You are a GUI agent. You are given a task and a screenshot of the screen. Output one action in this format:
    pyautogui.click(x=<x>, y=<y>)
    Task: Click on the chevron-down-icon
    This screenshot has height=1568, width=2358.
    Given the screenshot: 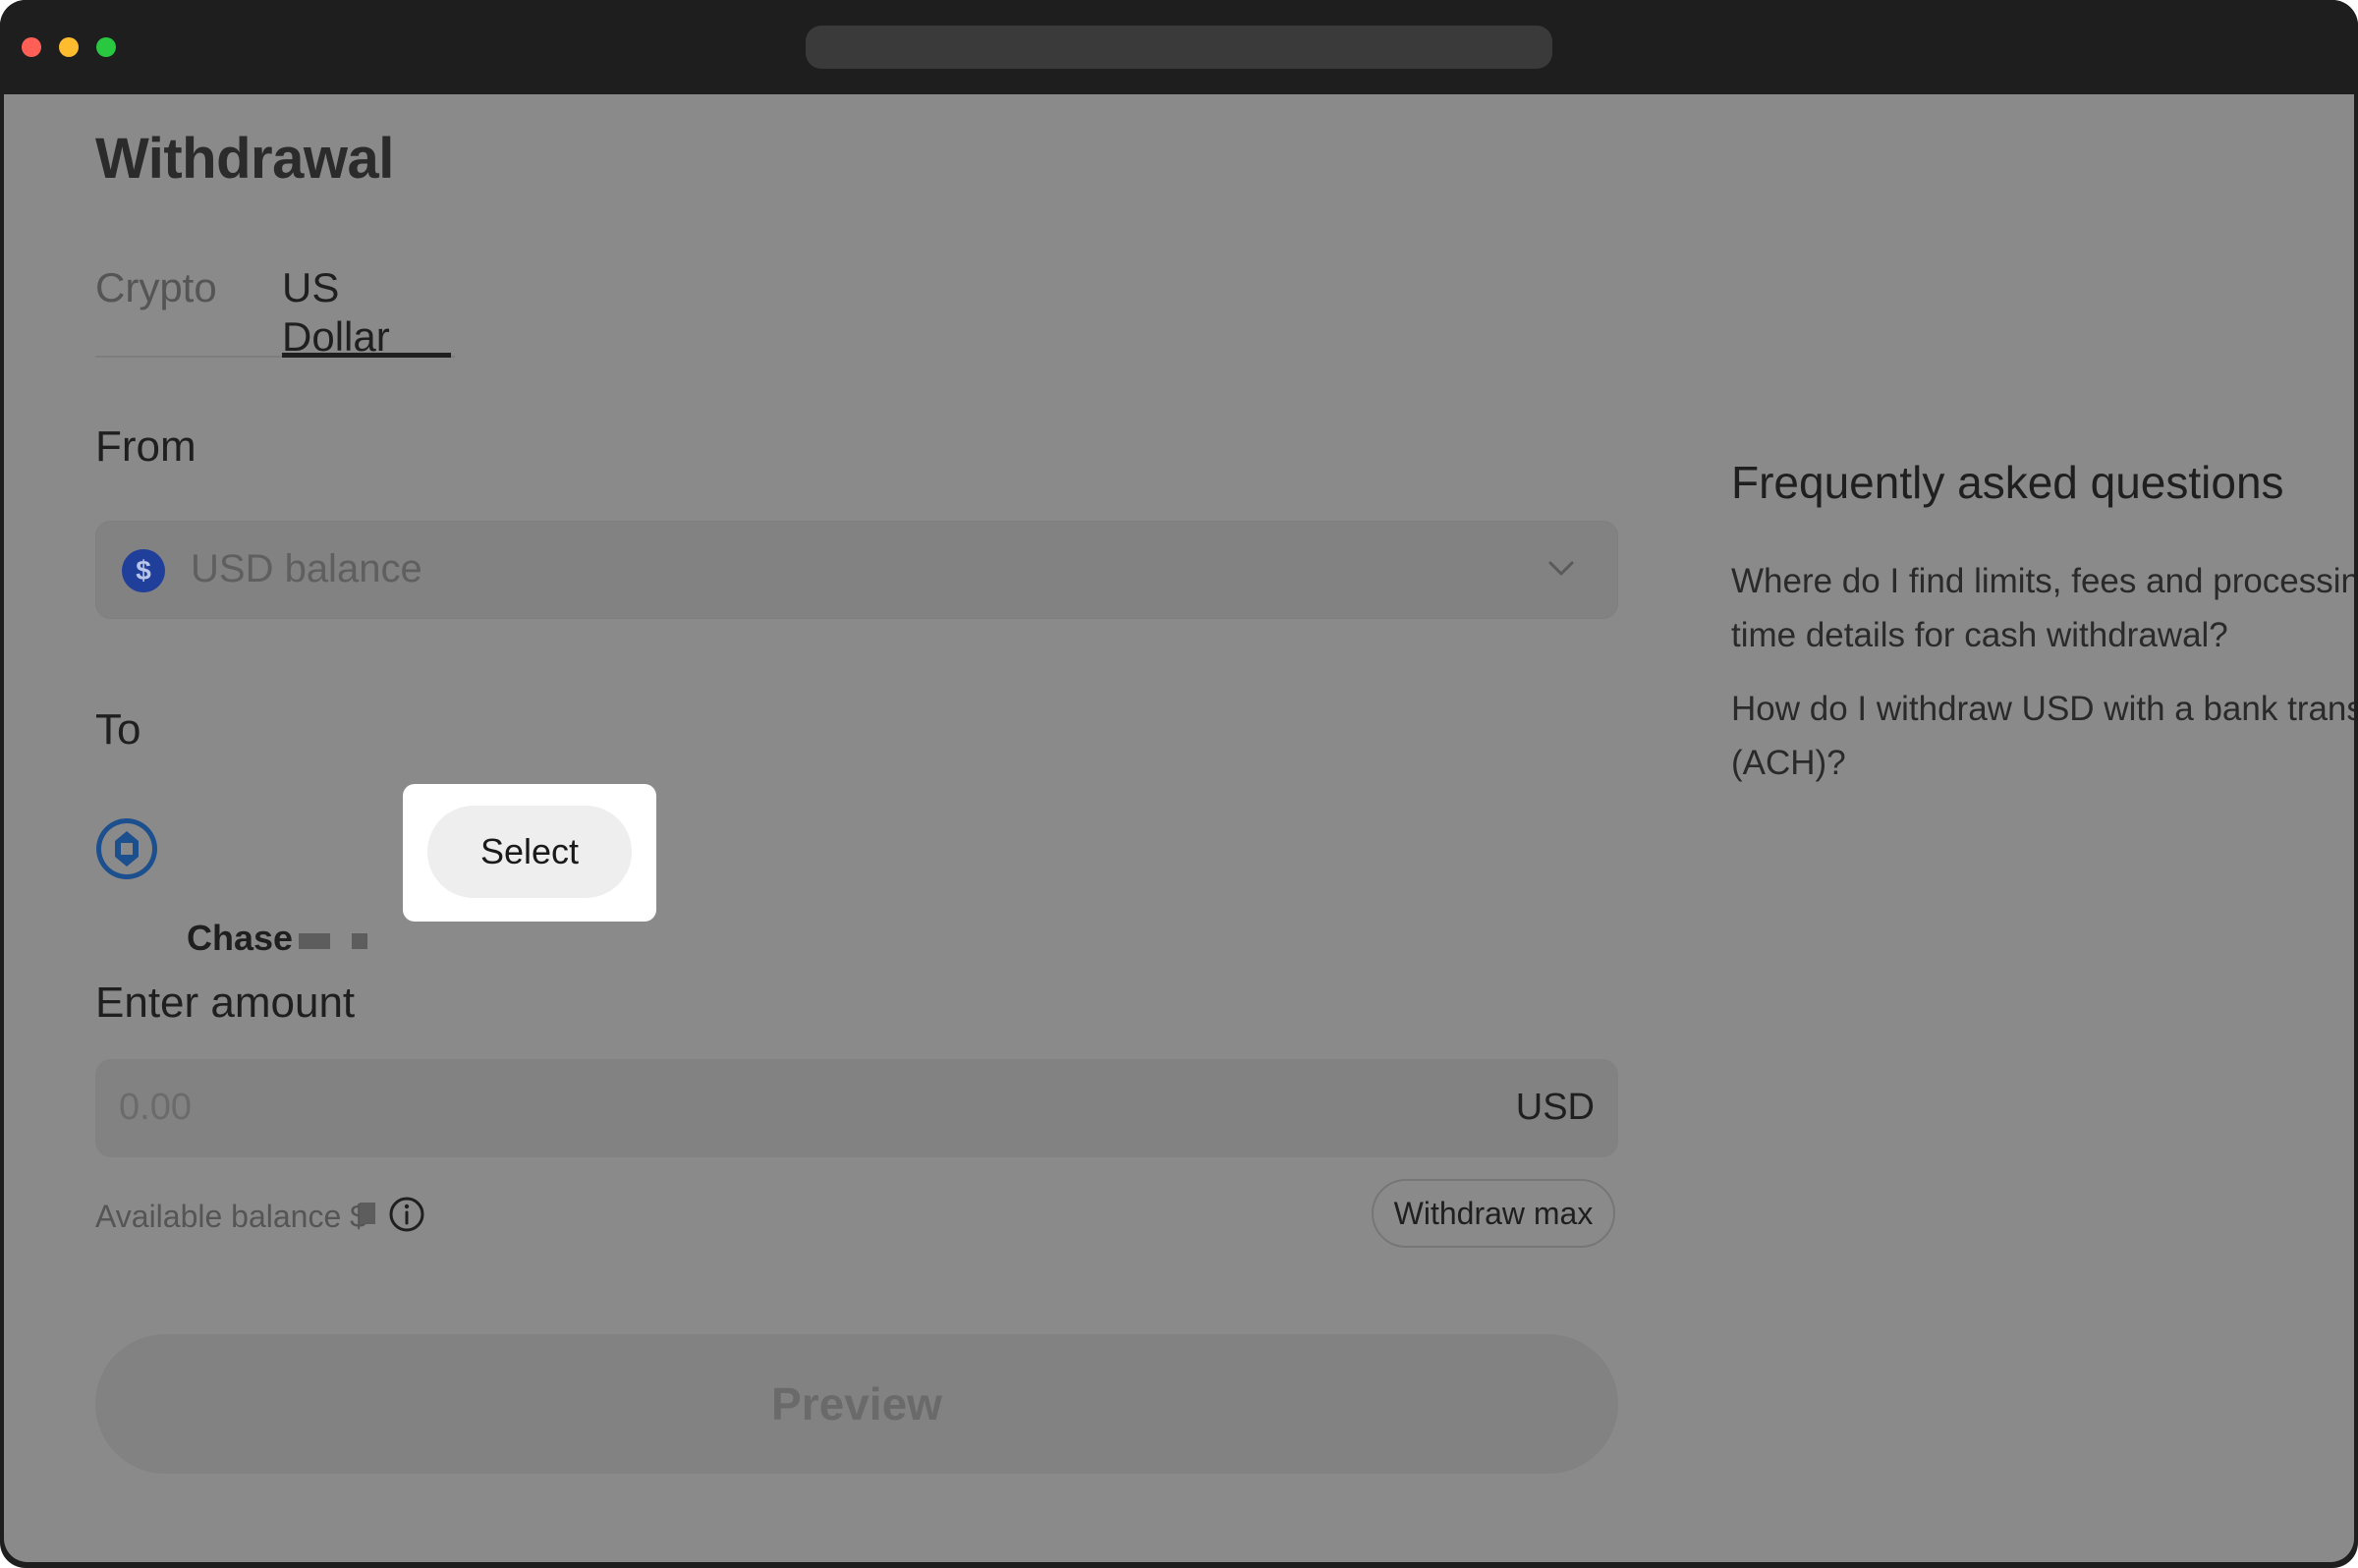 What is the action you would take?
    pyautogui.click(x=1561, y=568)
    